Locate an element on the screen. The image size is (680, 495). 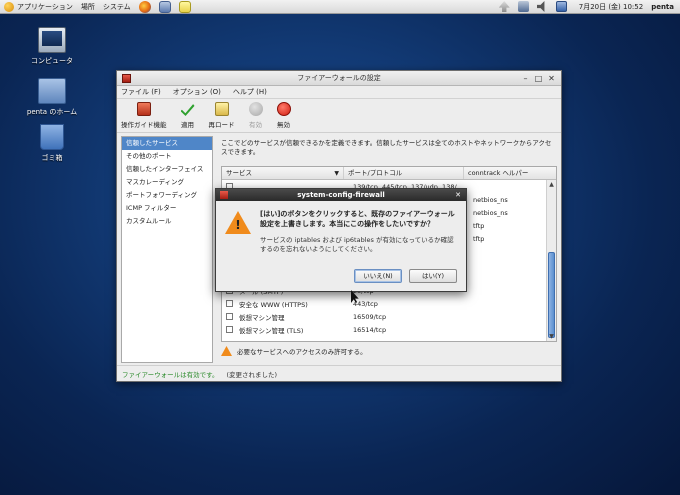
reload-icon is located at coordinates (221, 109).